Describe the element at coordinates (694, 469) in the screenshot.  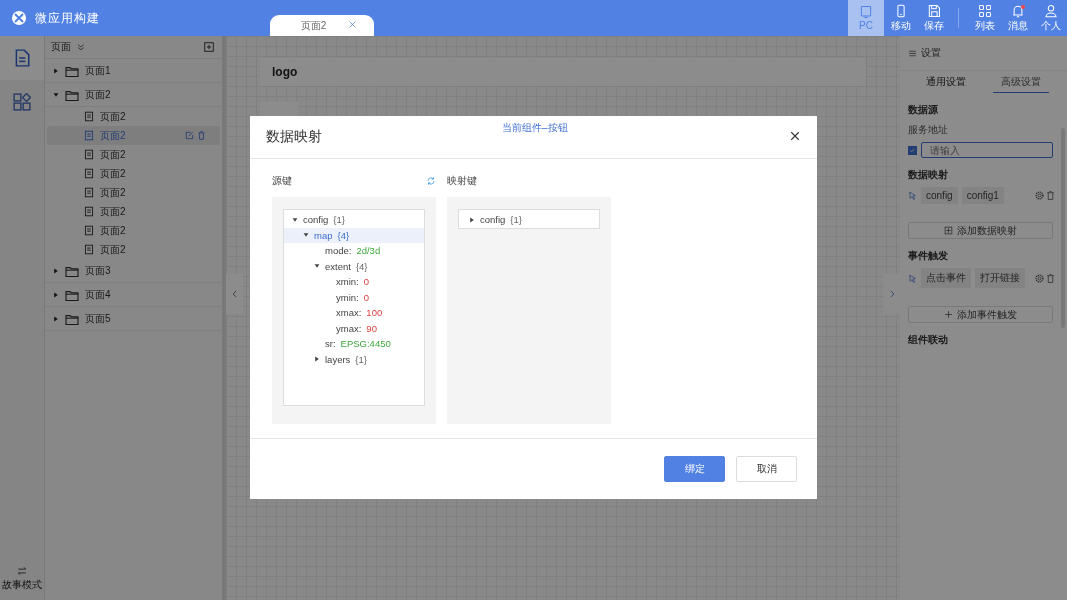
I see `bind-button: 绑定` at that location.